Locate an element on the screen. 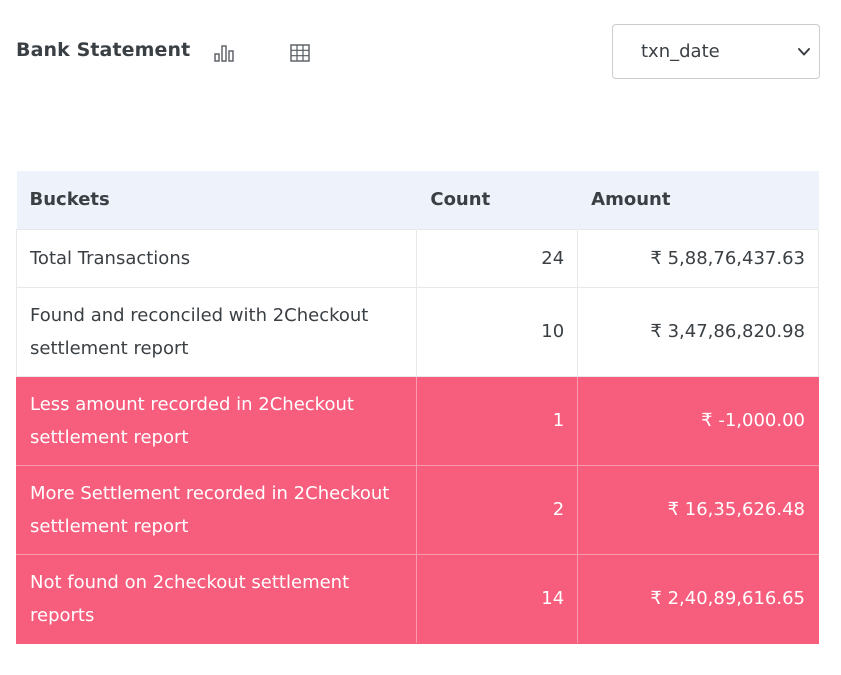  column-header-amount: Amount is located at coordinates (698, 200).